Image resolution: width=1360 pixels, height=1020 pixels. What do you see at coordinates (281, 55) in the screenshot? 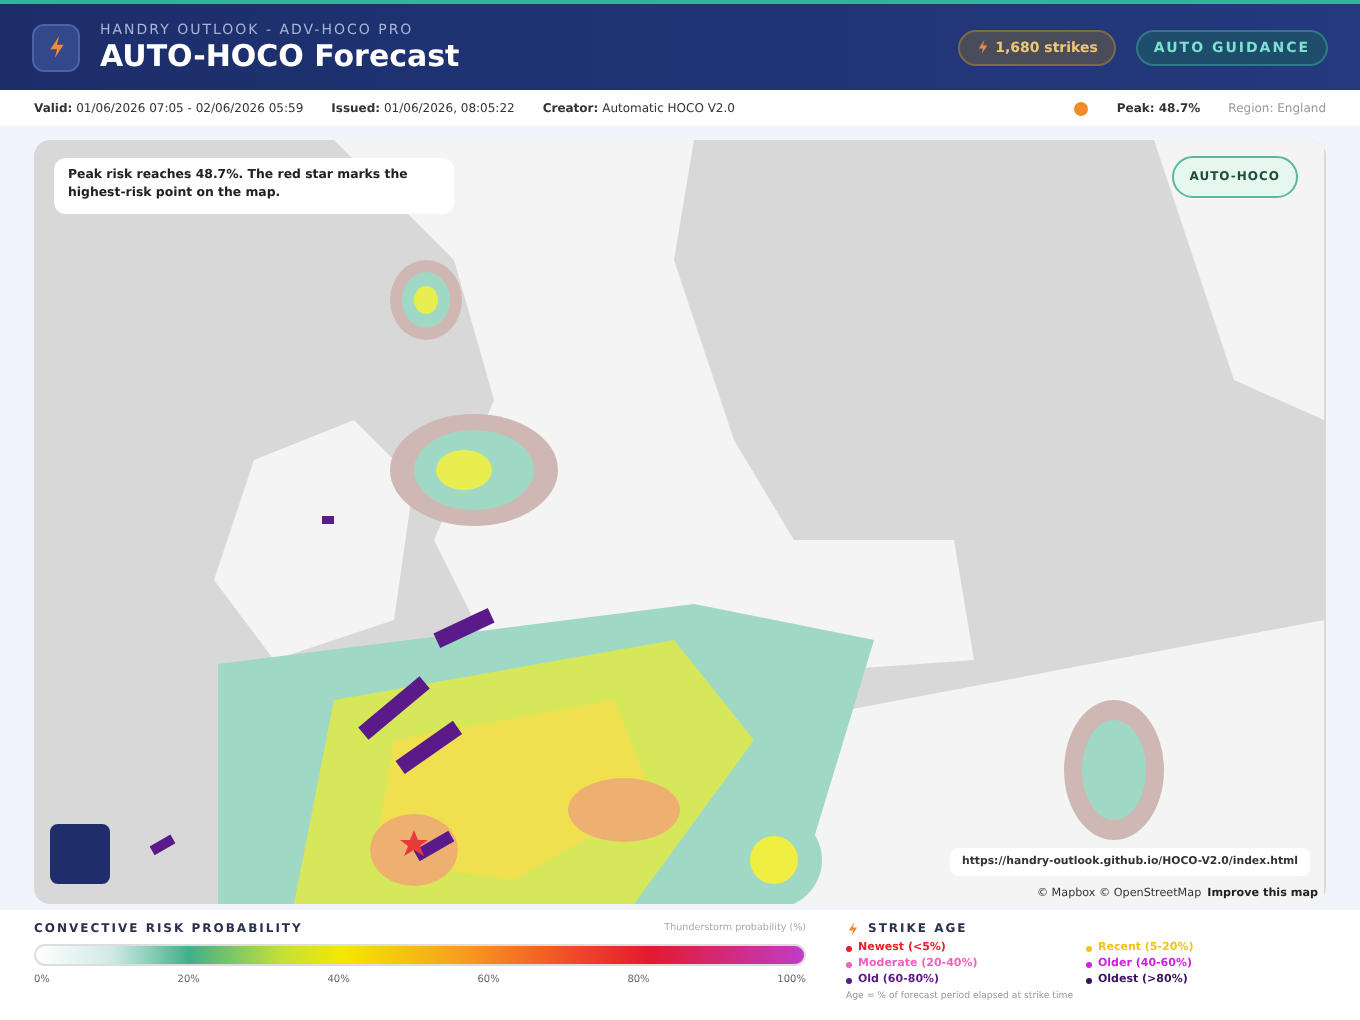
I see `app-title: AUTO-HOCO Forecast` at bounding box center [281, 55].